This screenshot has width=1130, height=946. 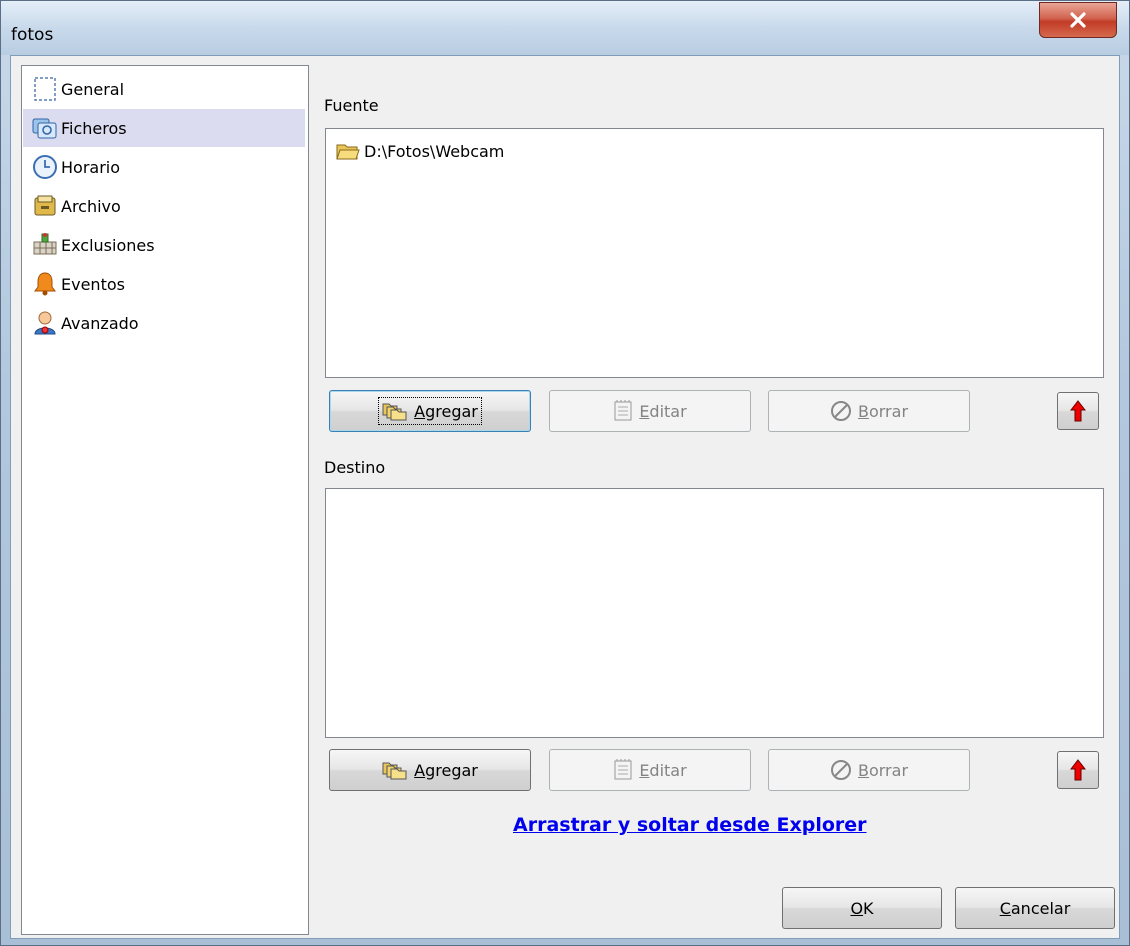 I want to click on sidebar-item-label: Archivo, so click(x=91, y=206).